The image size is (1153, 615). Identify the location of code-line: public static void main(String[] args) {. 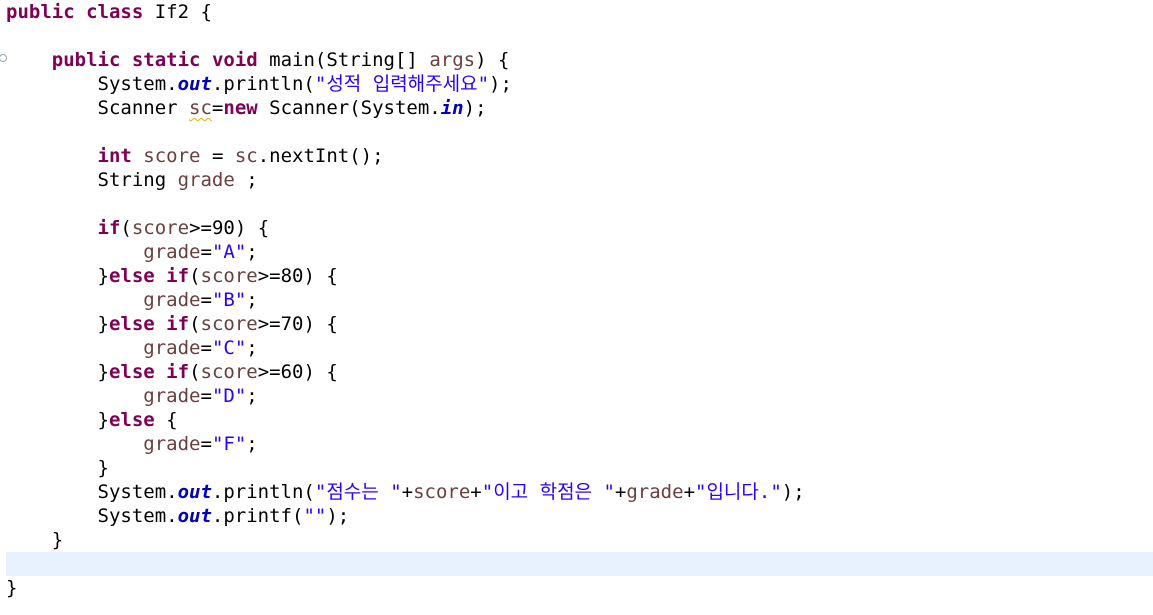
(405, 60).